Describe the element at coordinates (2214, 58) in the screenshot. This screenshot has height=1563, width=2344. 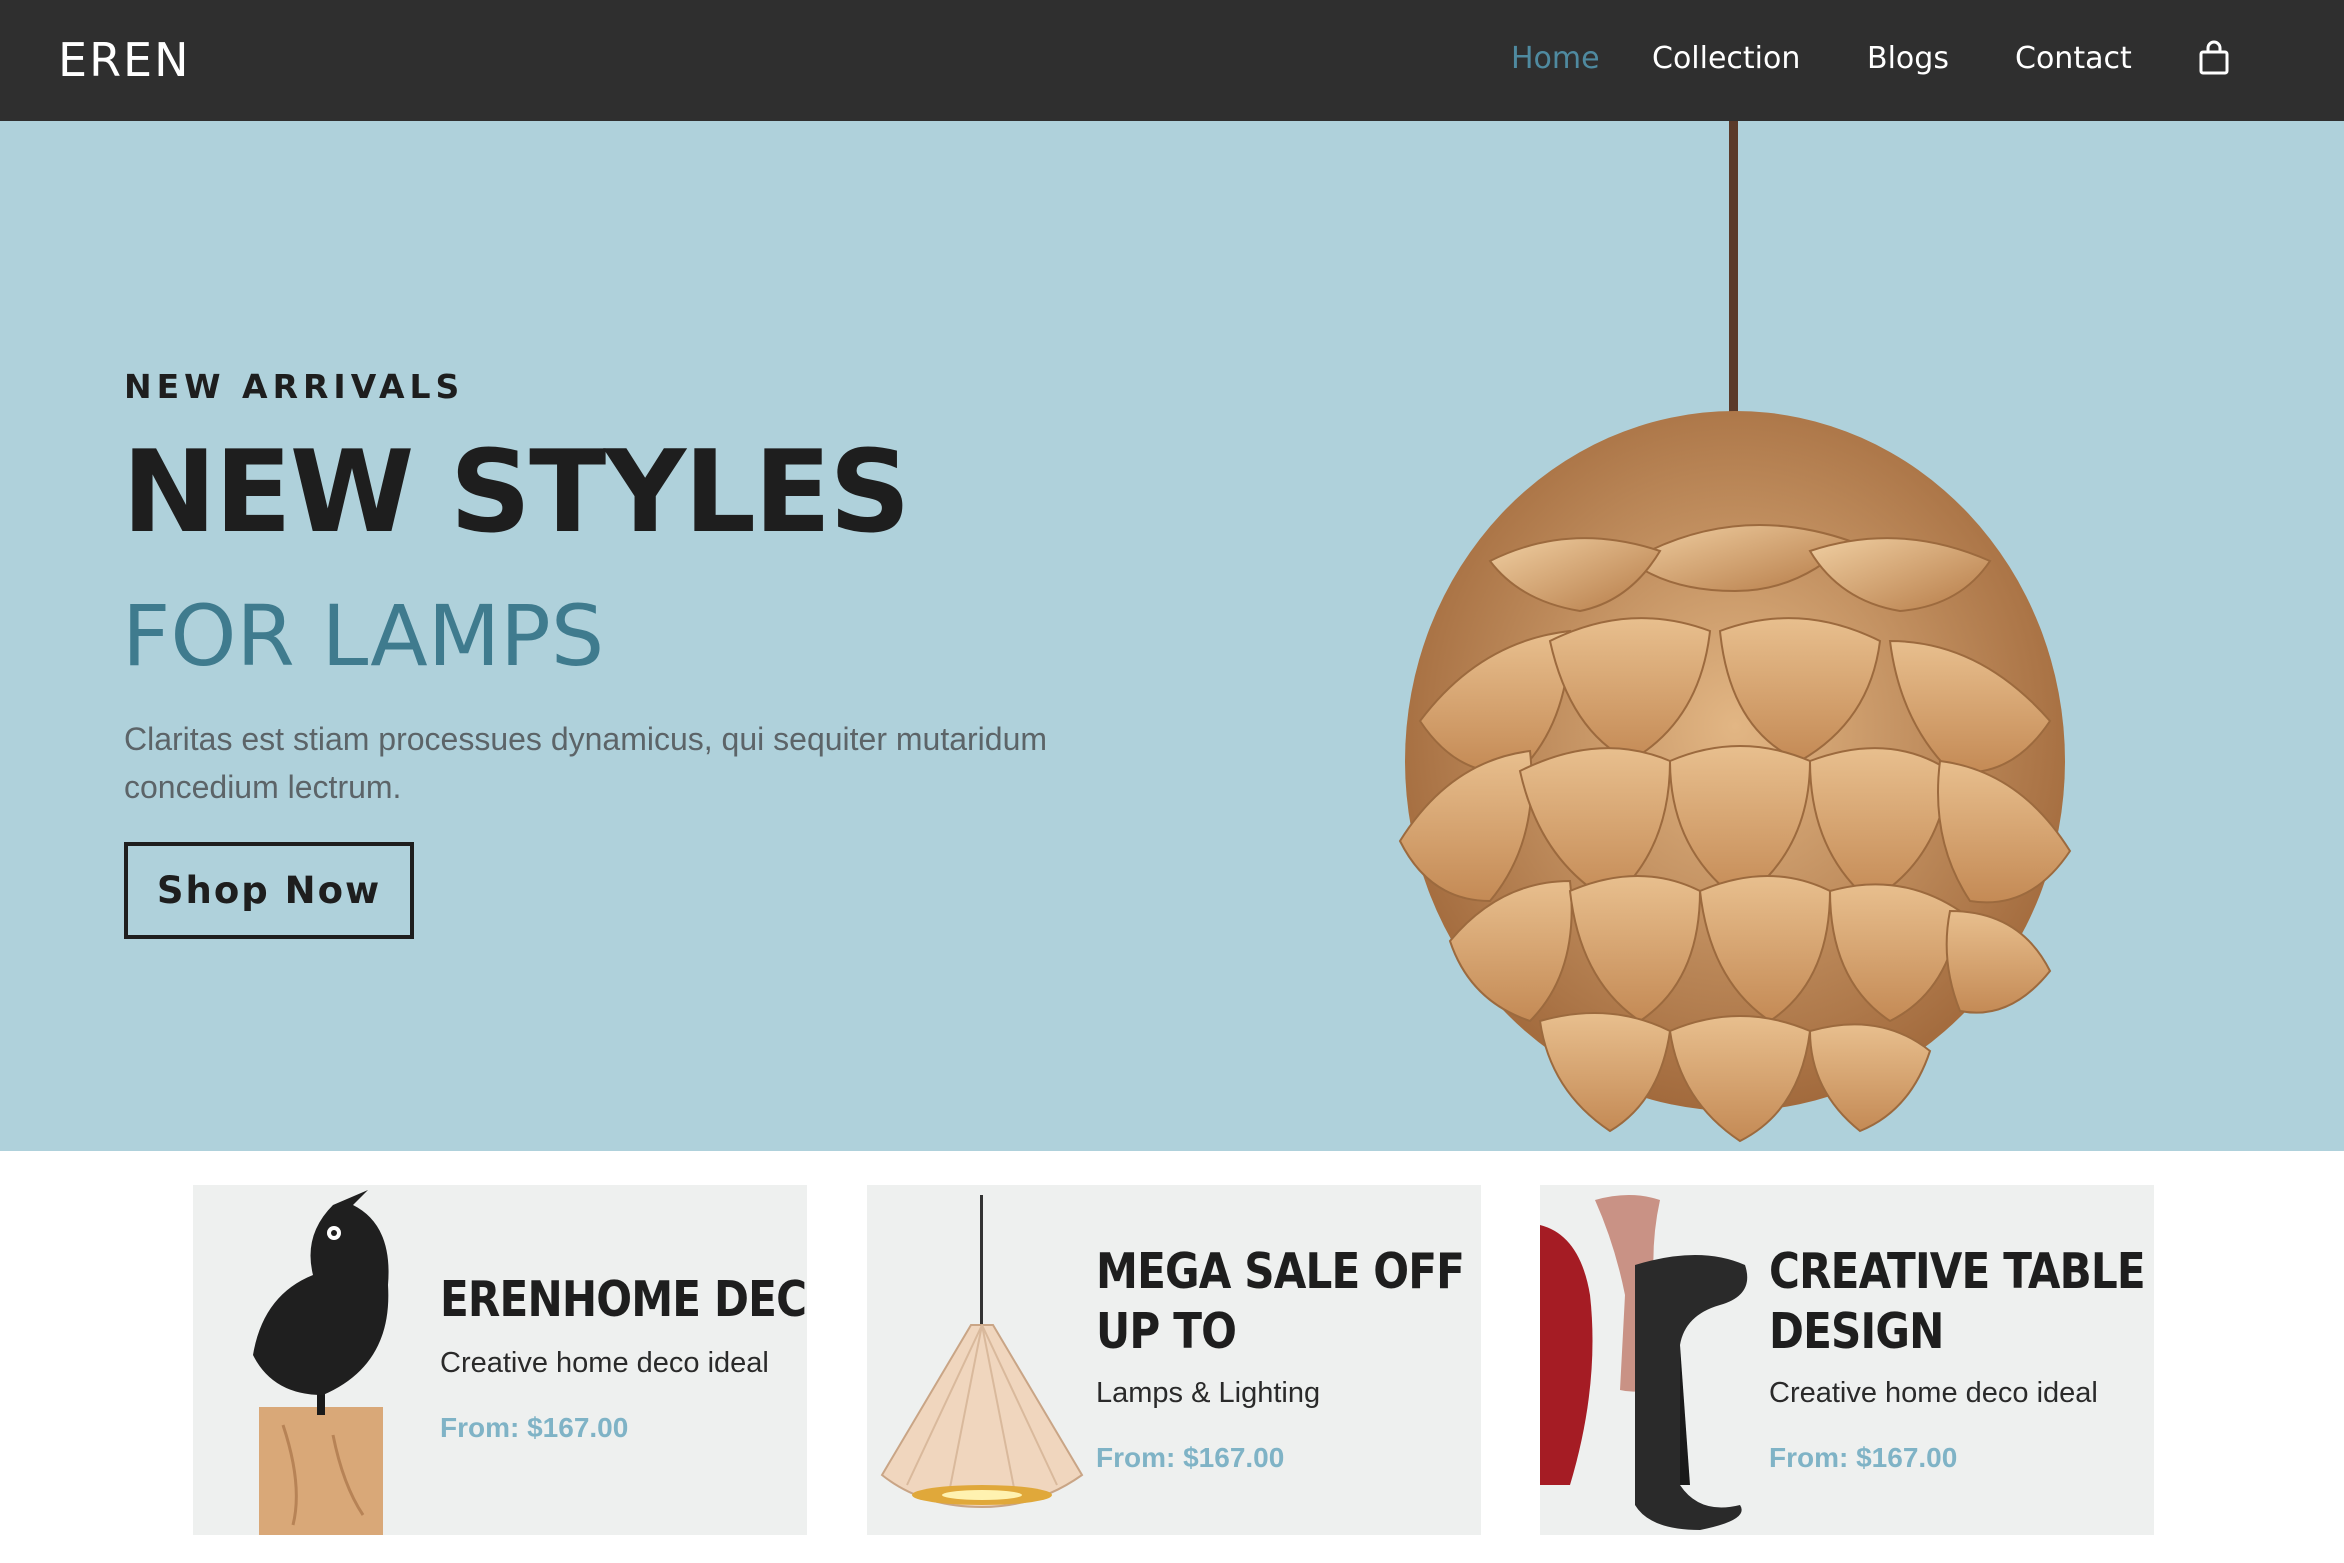
I see `shopping-bag-icon` at that location.